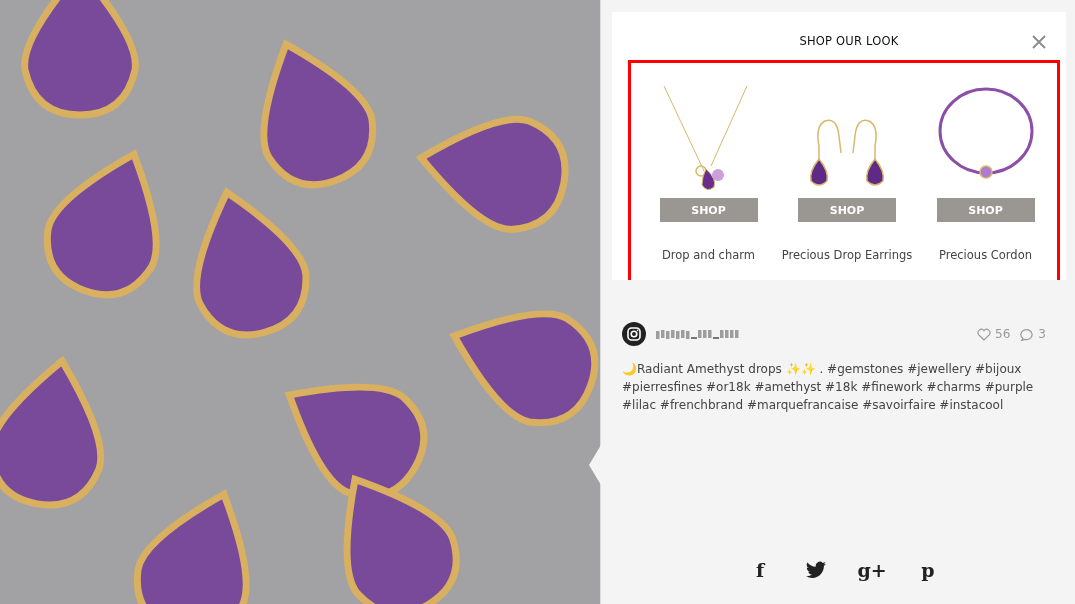 This screenshot has width=1075, height=604. Describe the element at coordinates (984, 334) in the screenshot. I see `heart-icon` at that location.